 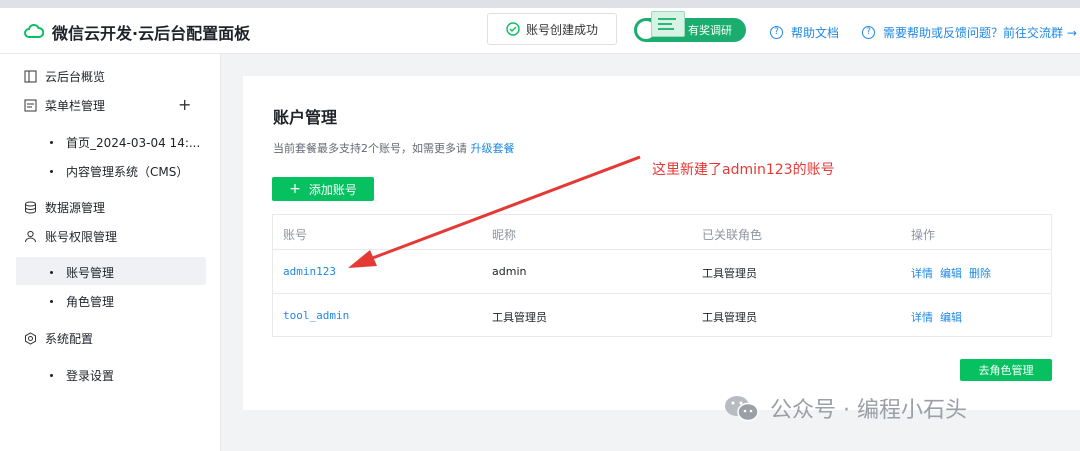 I want to click on watermark: 公众号 · 编程小石头, so click(x=844, y=408).